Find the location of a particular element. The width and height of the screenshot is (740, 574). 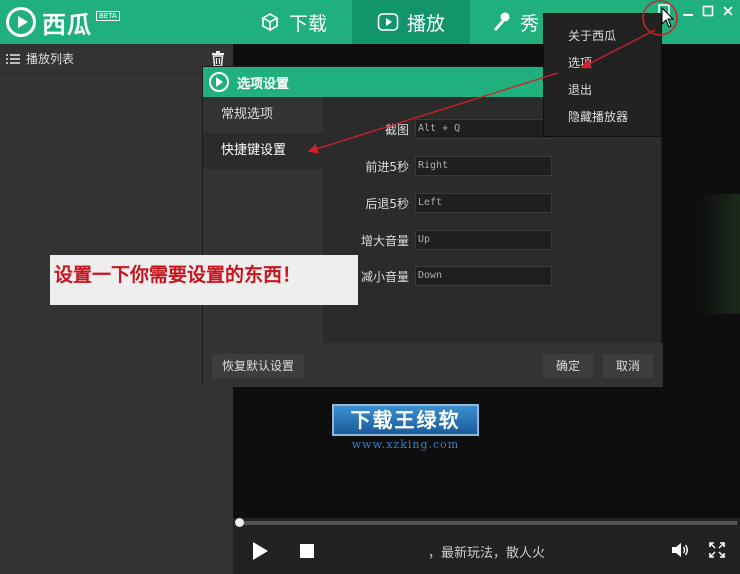

hotkey-label: 后退5秒 is located at coordinates (387, 204).